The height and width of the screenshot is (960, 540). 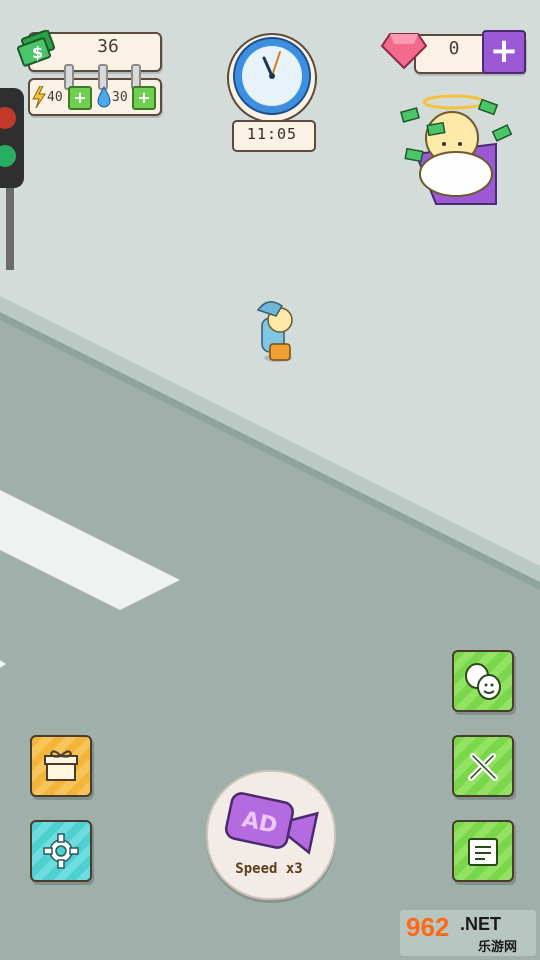 I want to click on lightning-icon, so click(x=39, y=97).